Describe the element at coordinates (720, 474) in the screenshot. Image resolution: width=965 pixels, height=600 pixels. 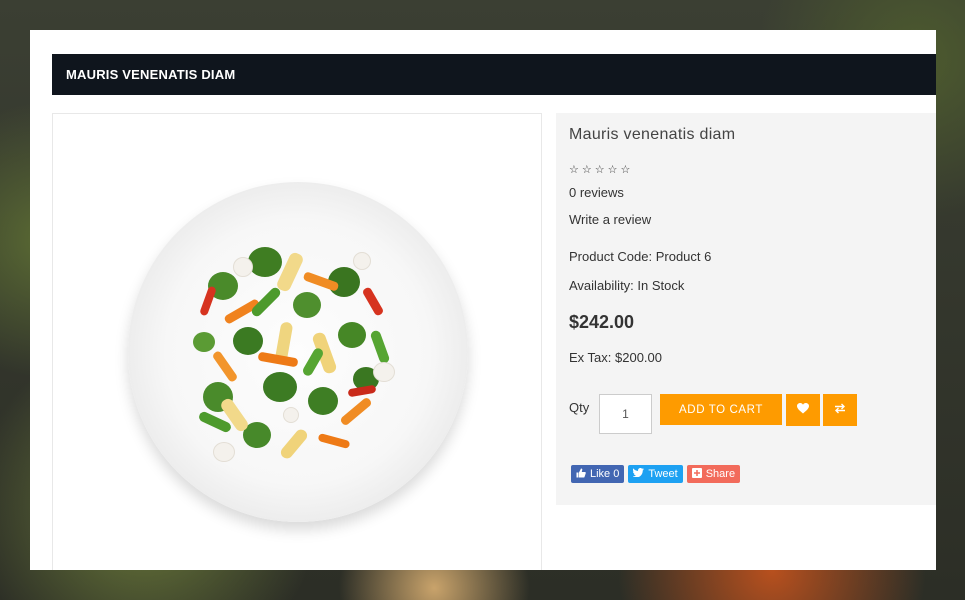
I see `share-label: Share` at that location.